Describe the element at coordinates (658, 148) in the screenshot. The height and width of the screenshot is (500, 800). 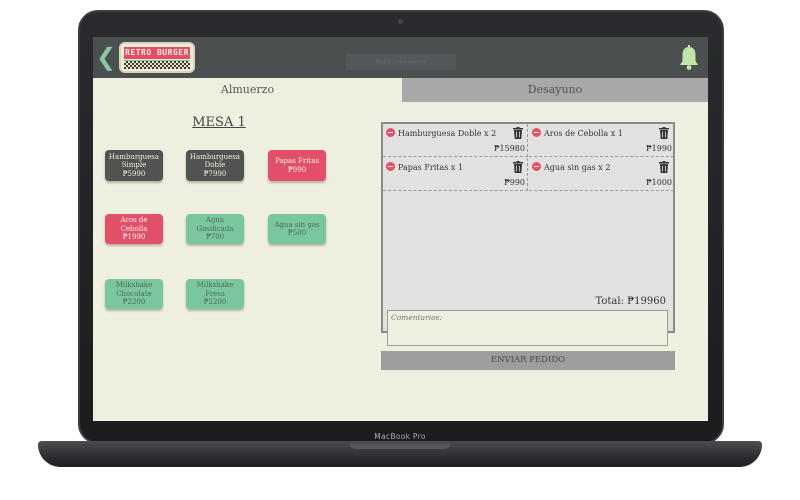
I see `order-item-price: ₱1990` at that location.